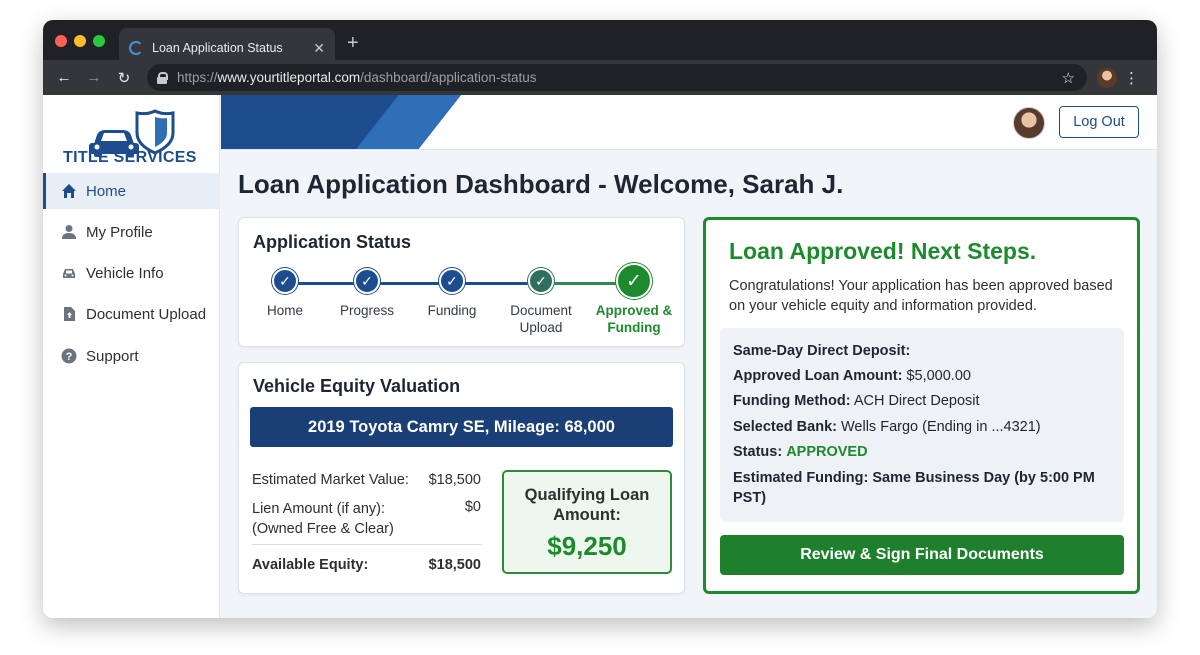 This screenshot has height=655, width=1200. I want to click on status-row: Status: APPROVED, so click(800, 452).